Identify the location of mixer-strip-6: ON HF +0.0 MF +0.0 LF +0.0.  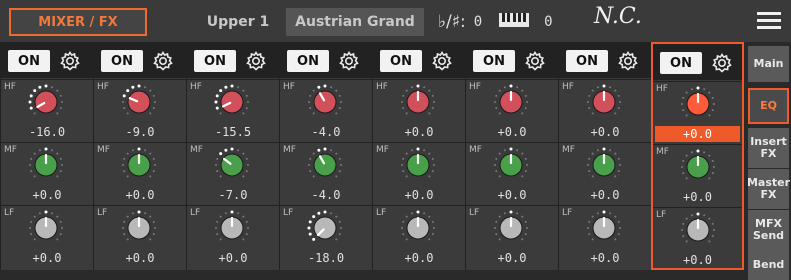
(511, 156).